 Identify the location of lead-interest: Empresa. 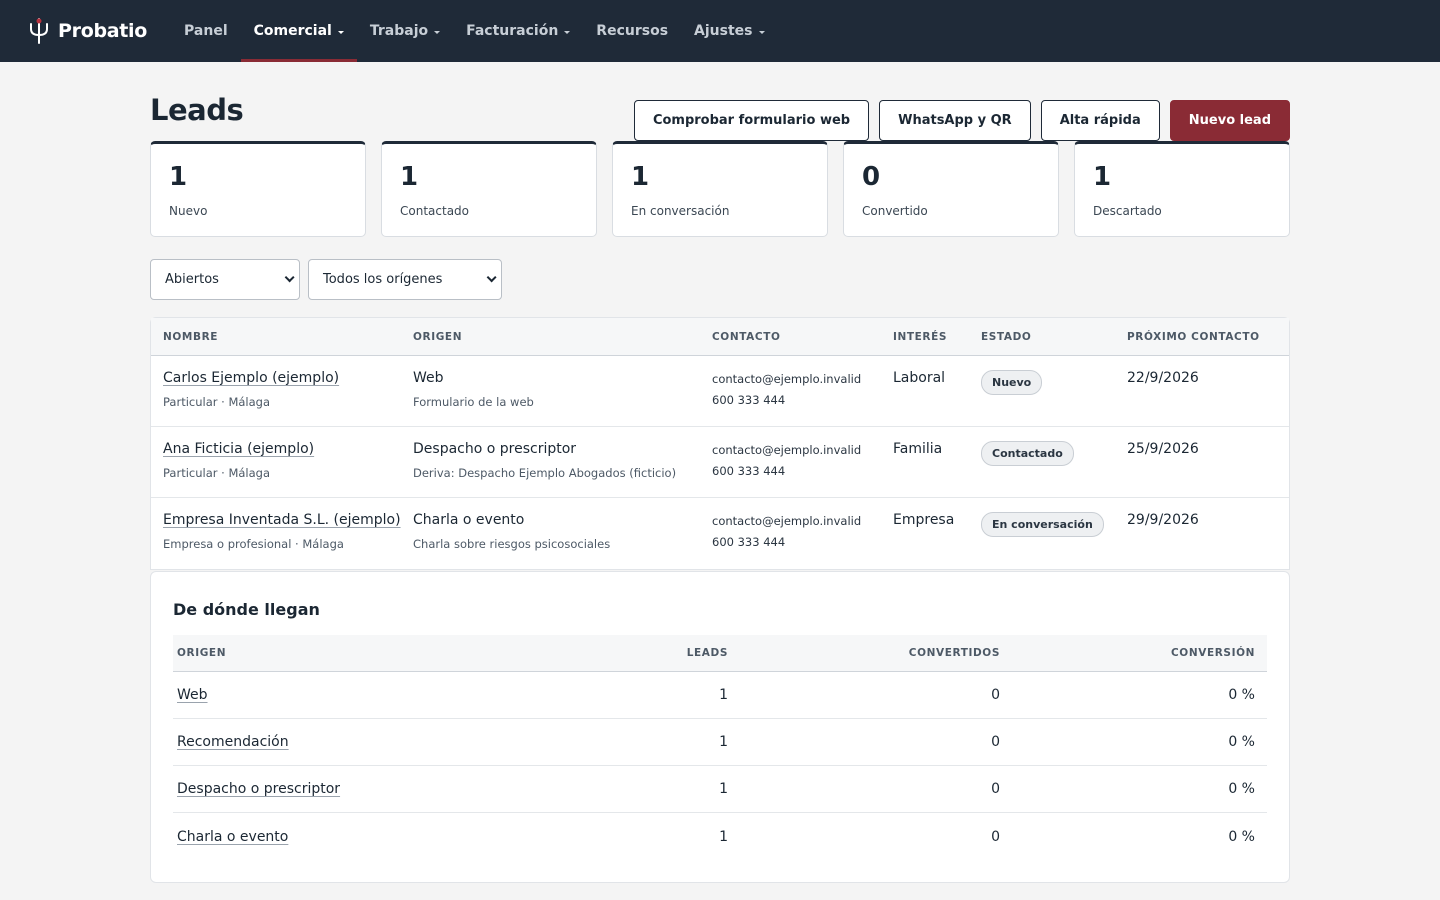
(924, 520).